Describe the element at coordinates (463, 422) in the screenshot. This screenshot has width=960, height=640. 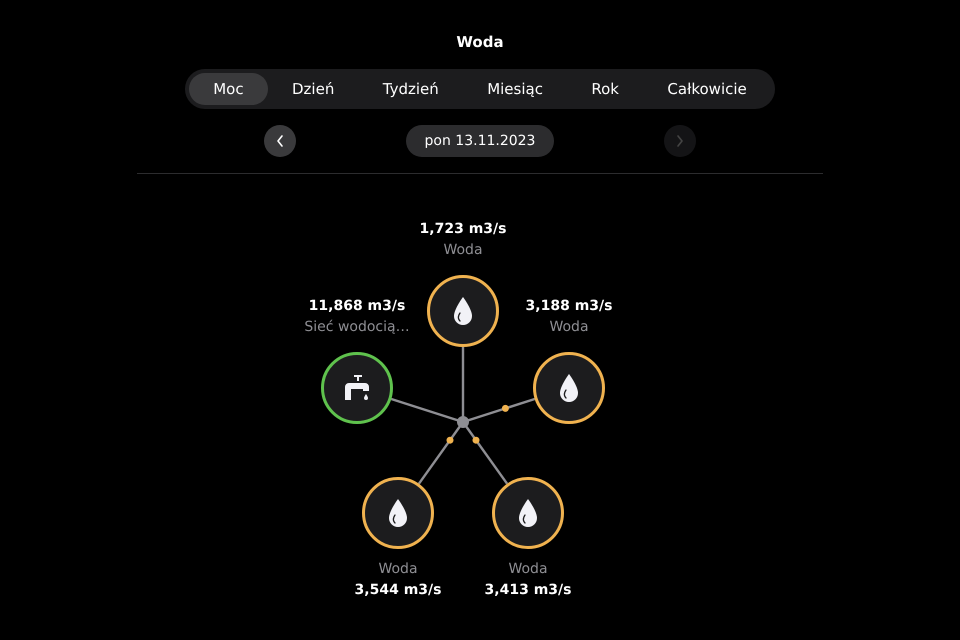
I see `hub-dot` at that location.